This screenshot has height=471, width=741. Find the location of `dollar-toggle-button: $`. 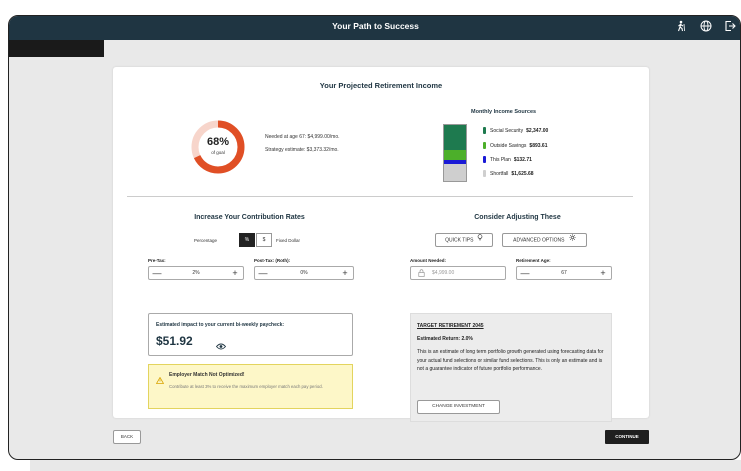

dollar-toggle-button: $ is located at coordinates (264, 240).